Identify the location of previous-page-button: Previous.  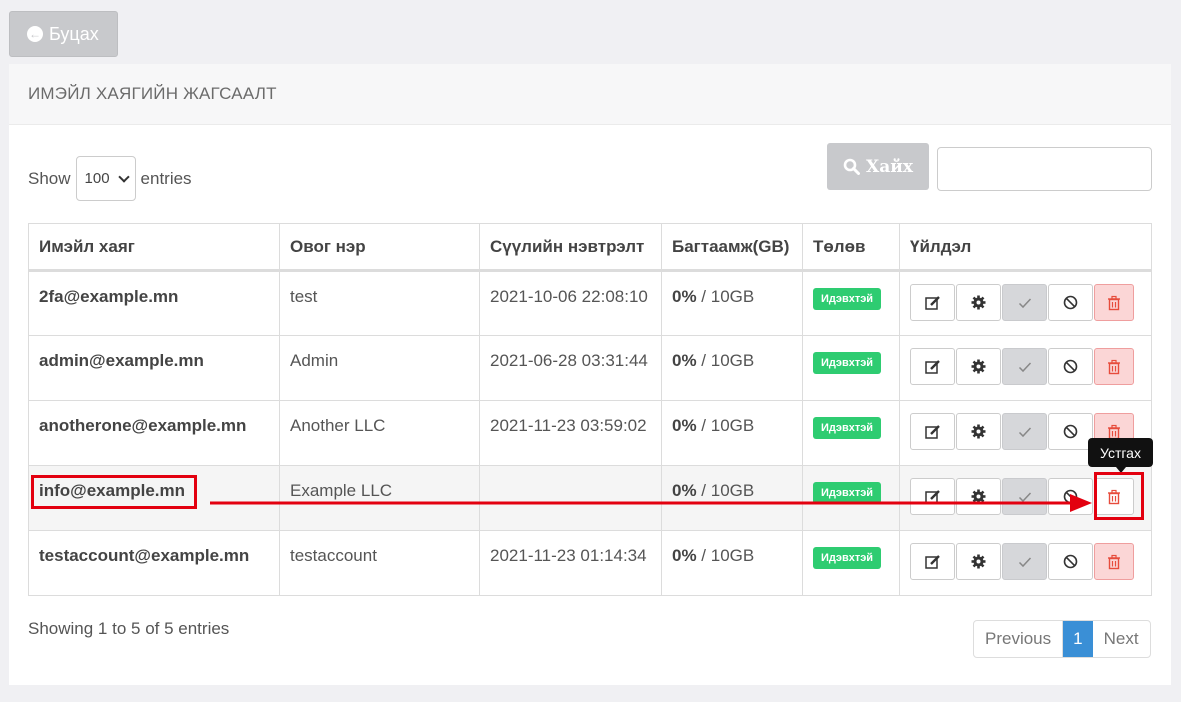
(1019, 639).